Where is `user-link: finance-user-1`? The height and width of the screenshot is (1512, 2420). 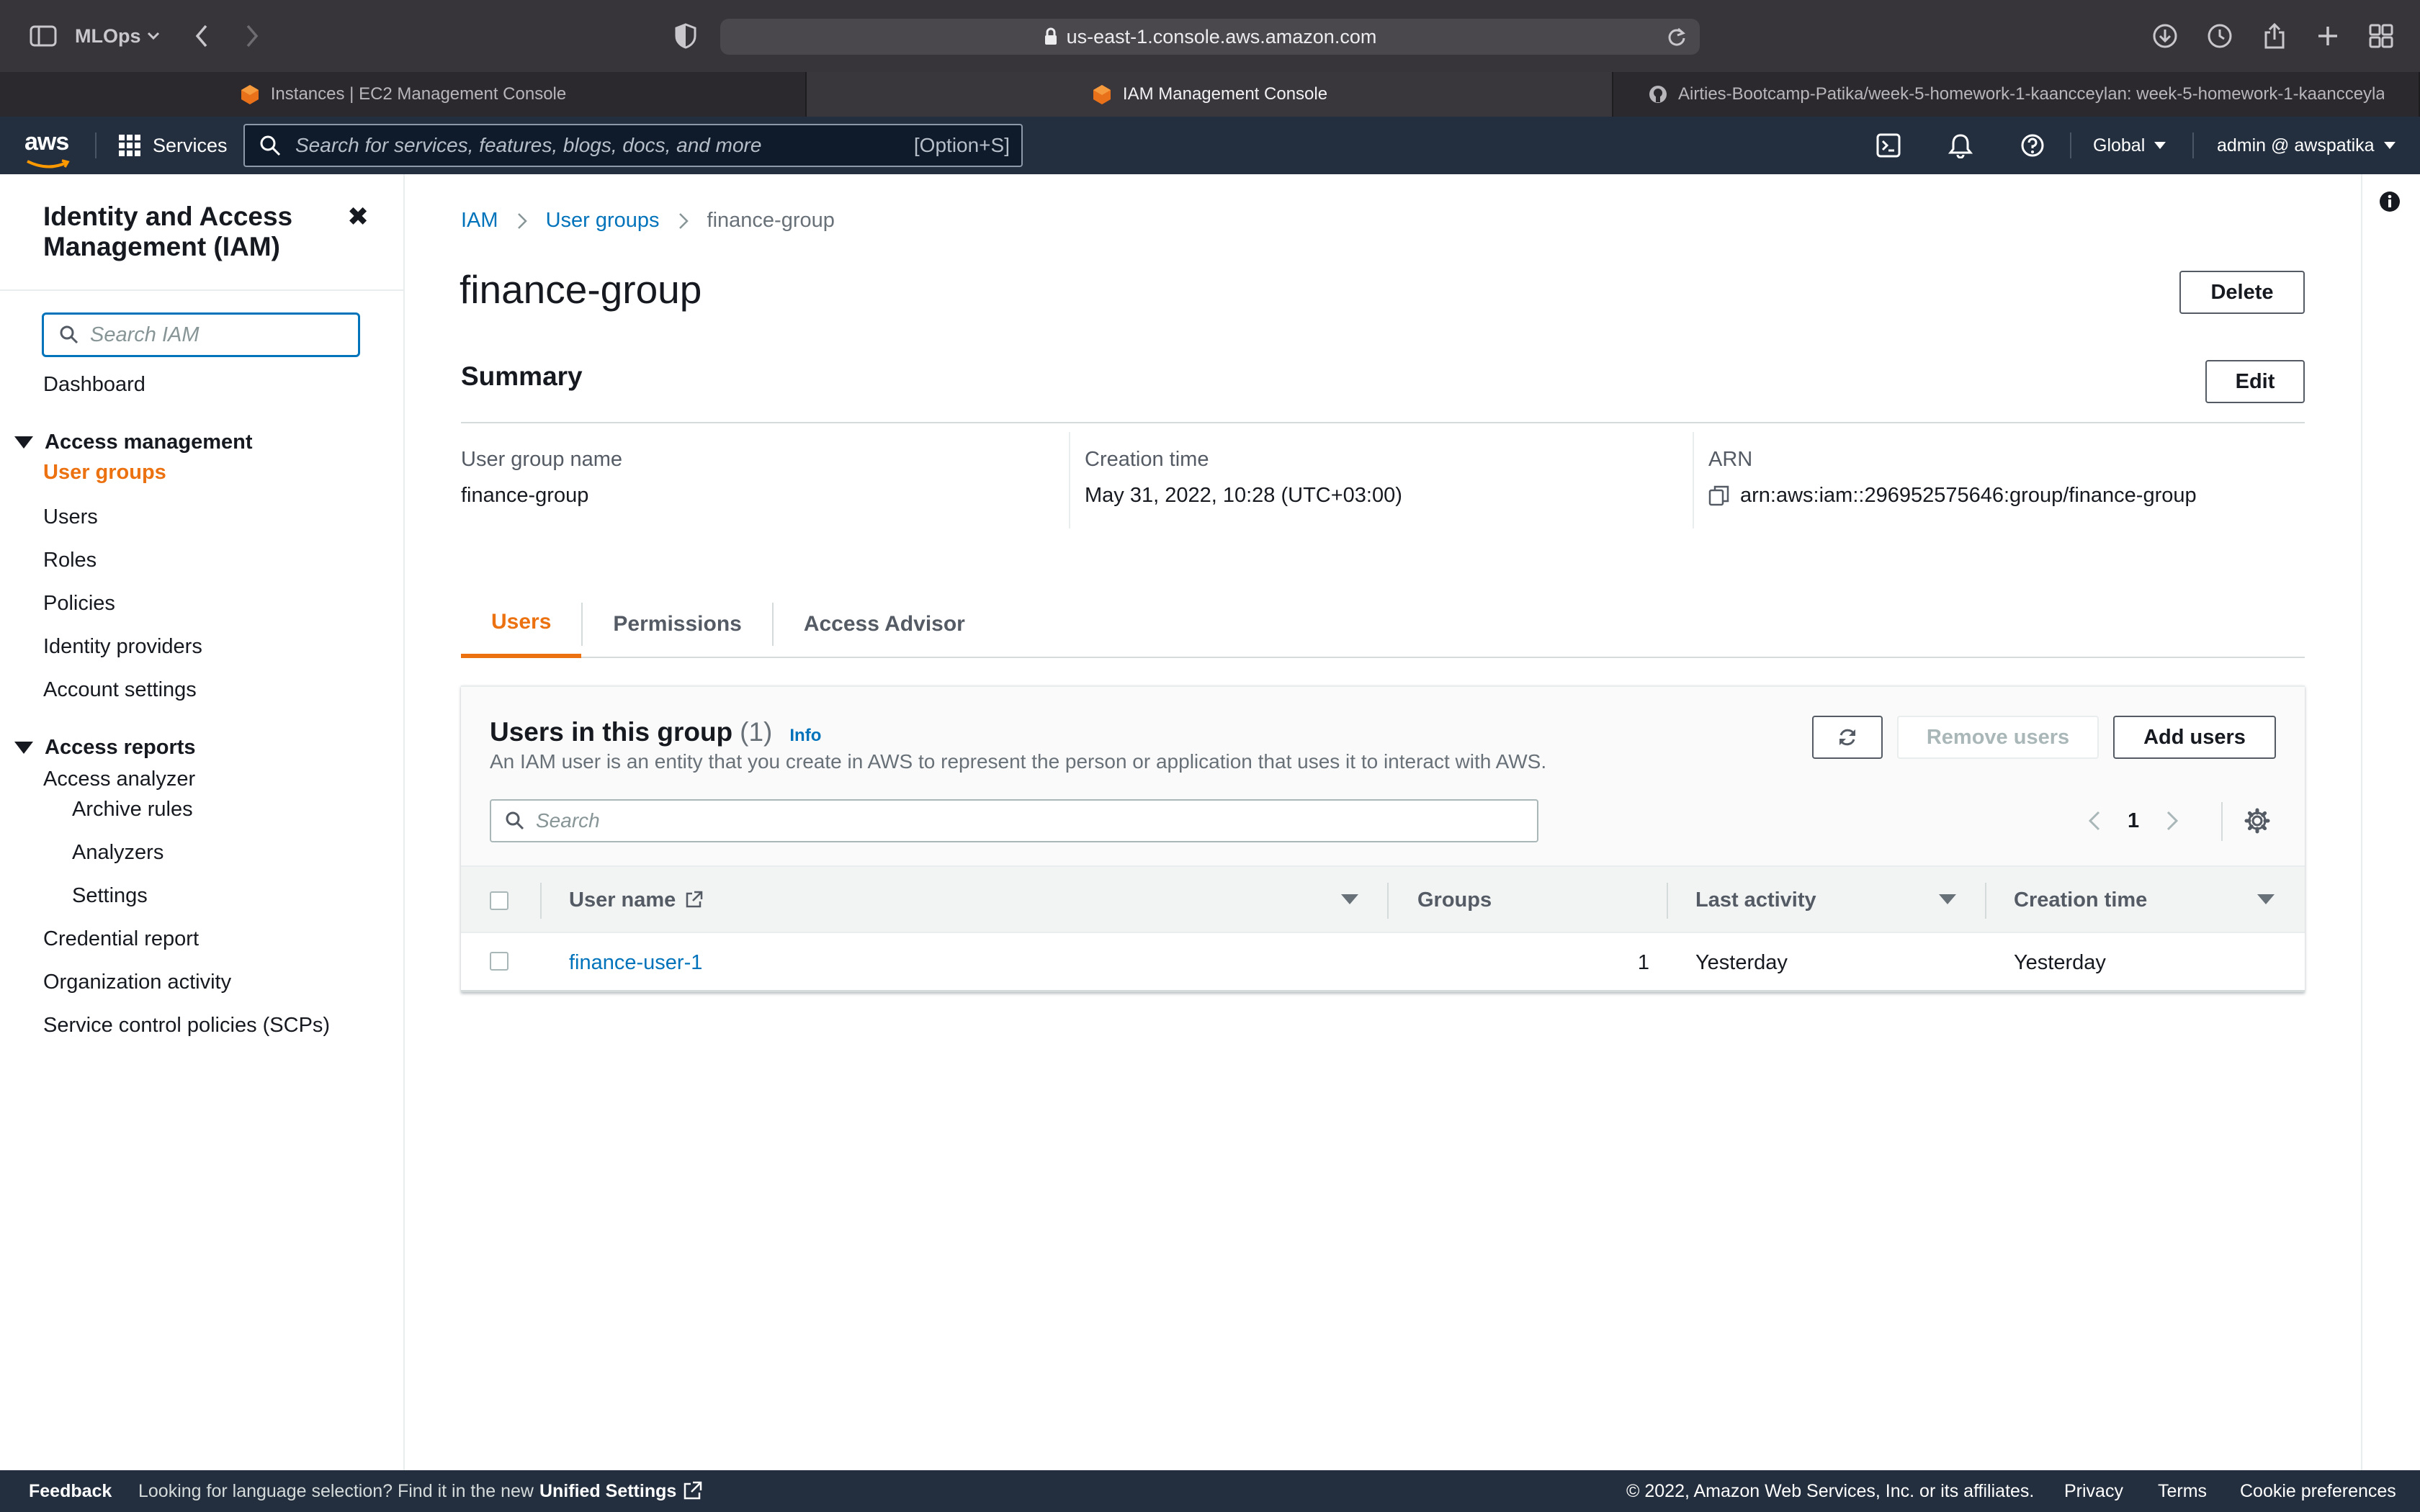
user-link: finance-user-1 is located at coordinates (635, 963).